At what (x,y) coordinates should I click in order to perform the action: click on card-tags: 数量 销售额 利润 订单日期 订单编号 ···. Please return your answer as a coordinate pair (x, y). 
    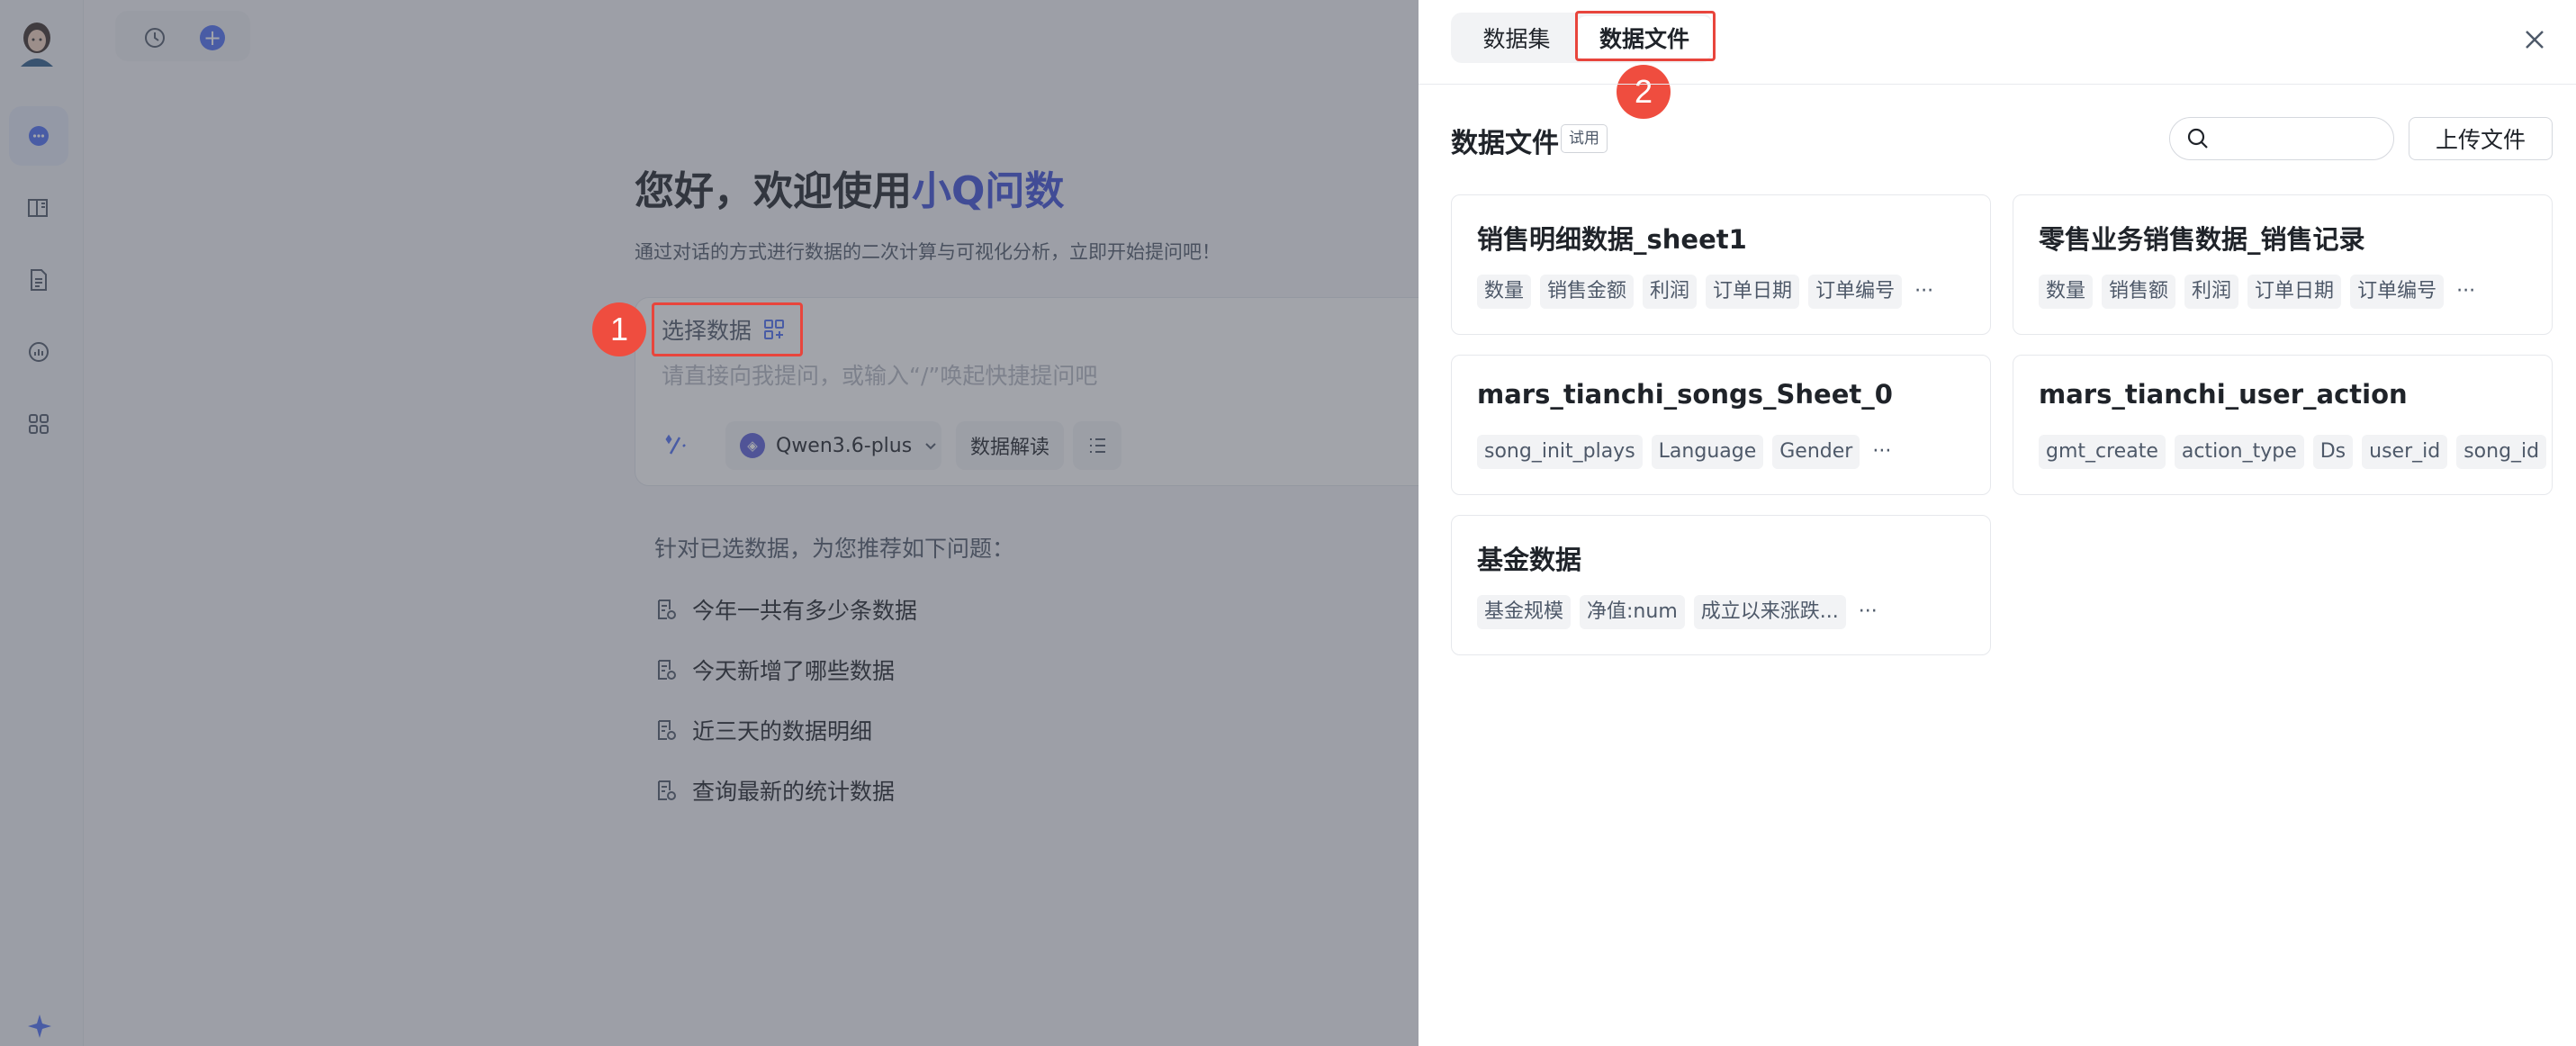
    Looking at the image, I should click on (2259, 292).